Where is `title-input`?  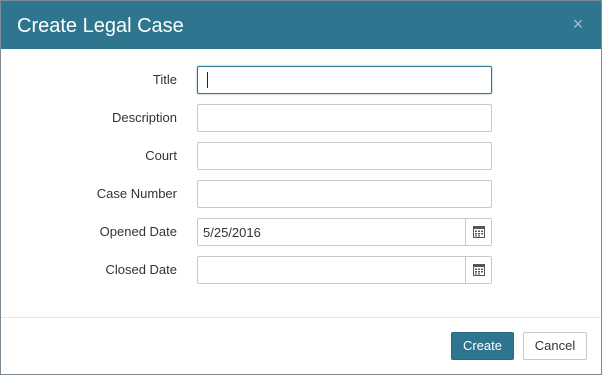 title-input is located at coordinates (344, 80).